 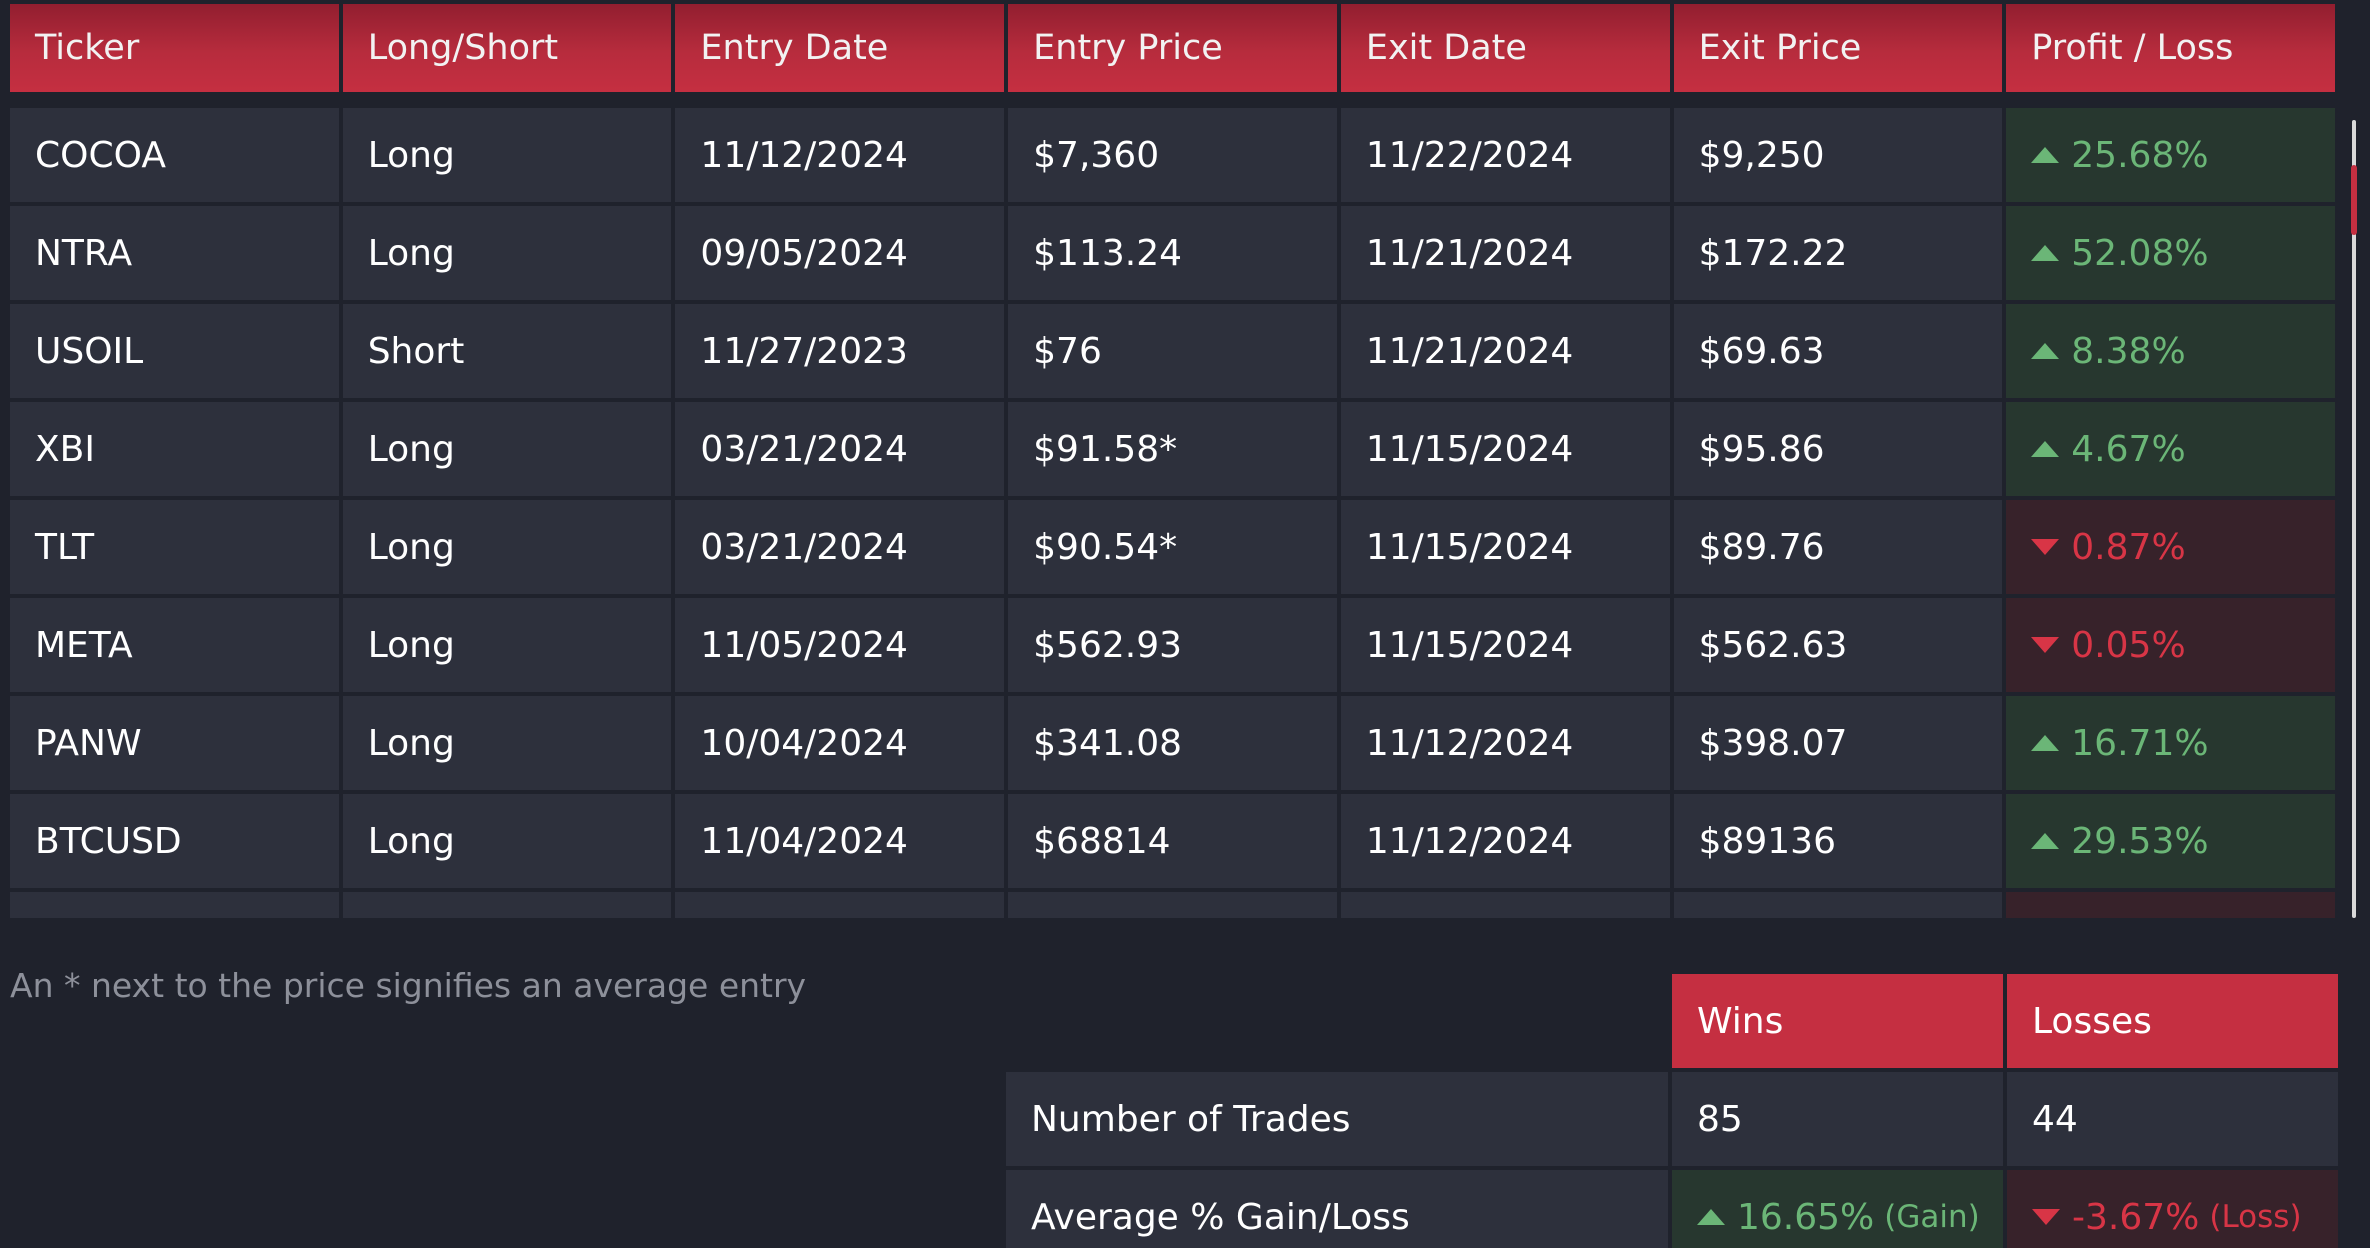 I want to click on cell-exit-price: $95.86, so click(x=1838, y=449).